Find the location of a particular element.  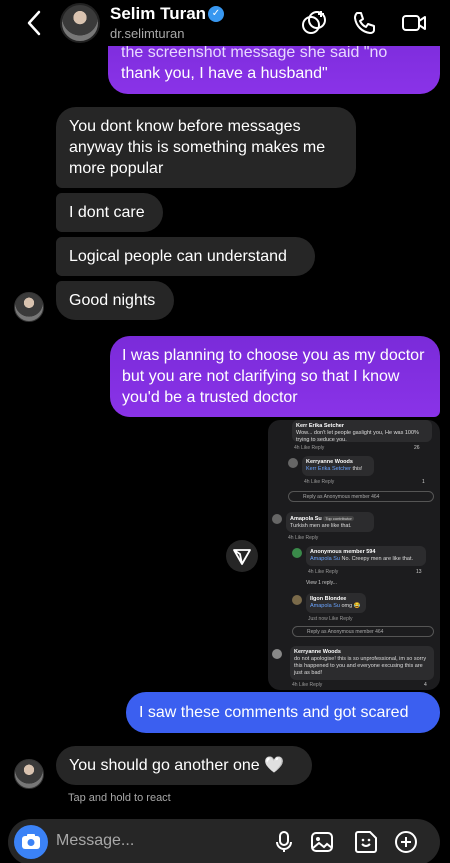

send-icon is located at coordinates (242, 557).